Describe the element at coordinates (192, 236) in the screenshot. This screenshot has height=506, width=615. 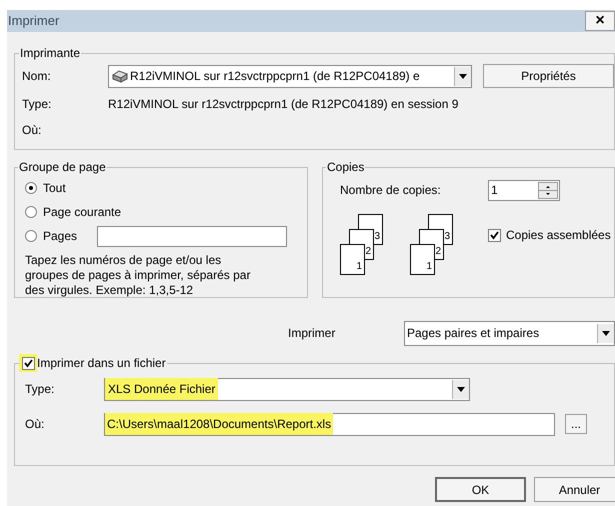
I see `pages-input` at that location.